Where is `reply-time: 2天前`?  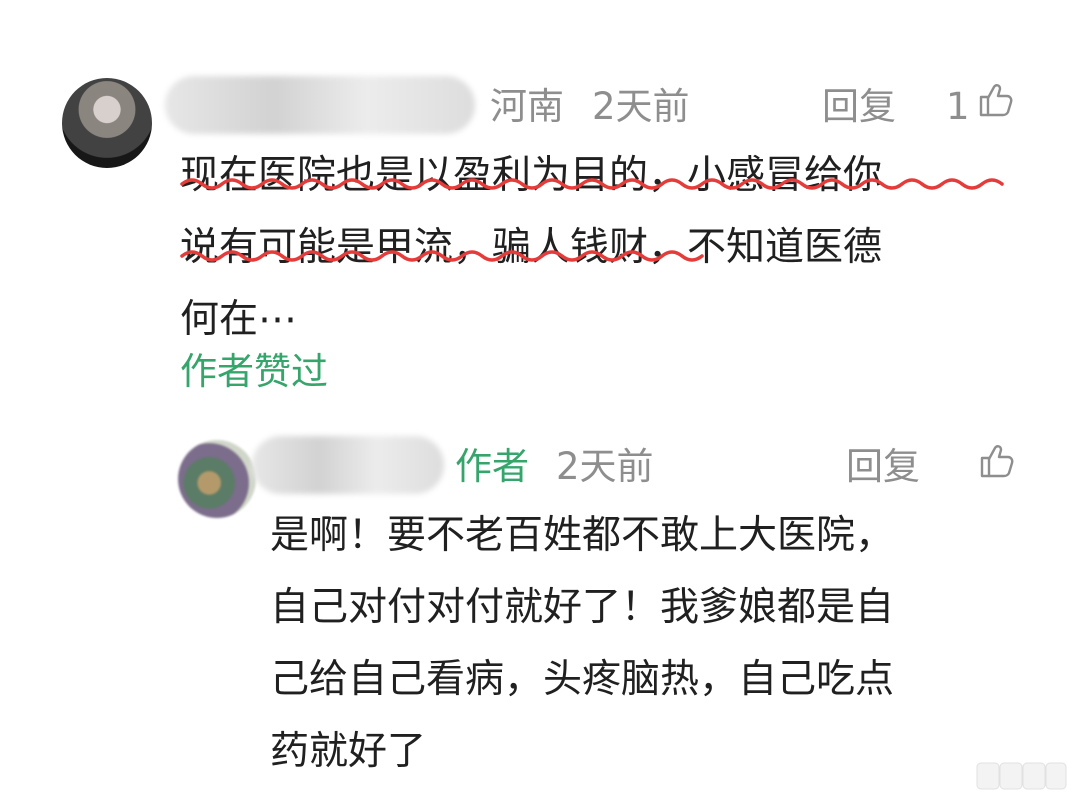 reply-time: 2天前 is located at coordinates (605, 466).